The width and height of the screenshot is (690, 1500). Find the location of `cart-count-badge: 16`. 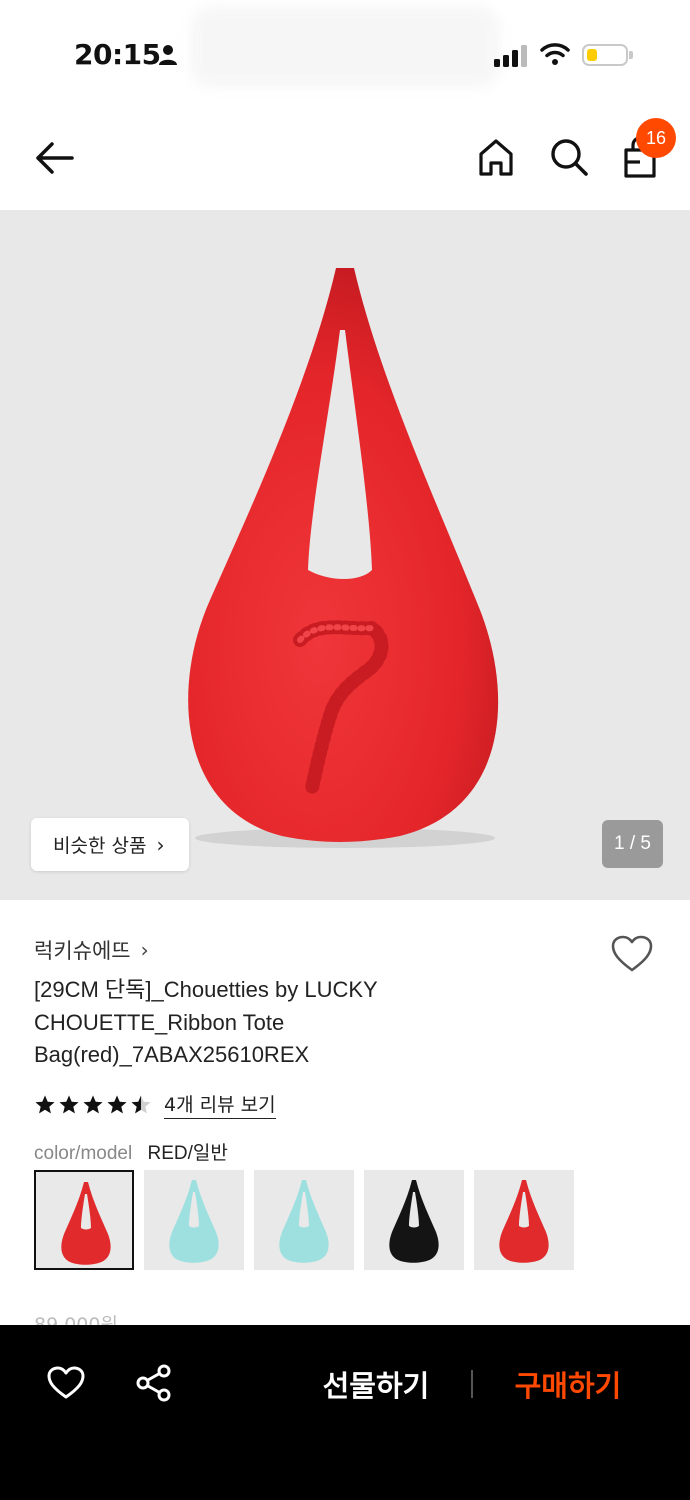

cart-count-badge: 16 is located at coordinates (656, 138).